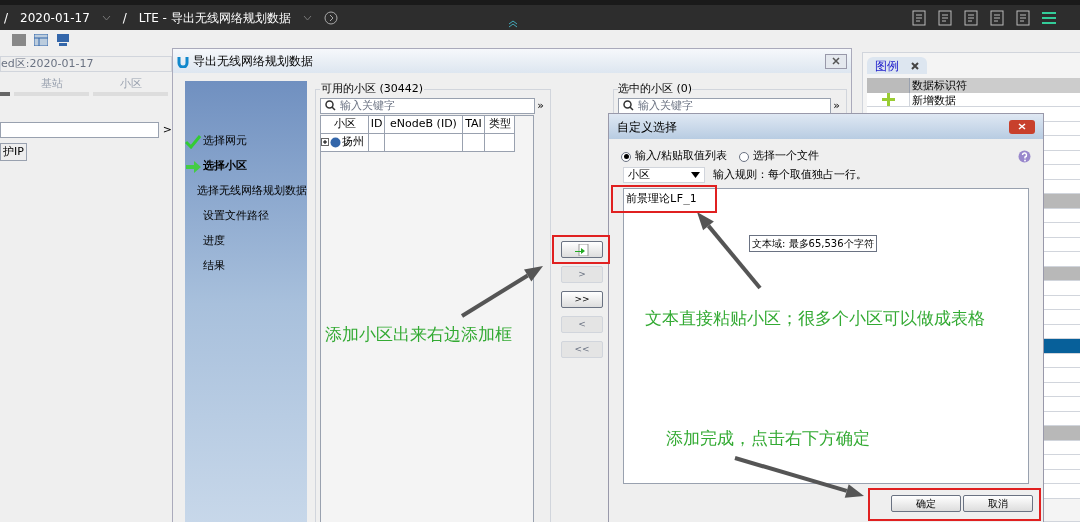 This screenshot has height=522, width=1080. What do you see at coordinates (582, 299) in the screenshot?
I see `move-button: >>` at bounding box center [582, 299].